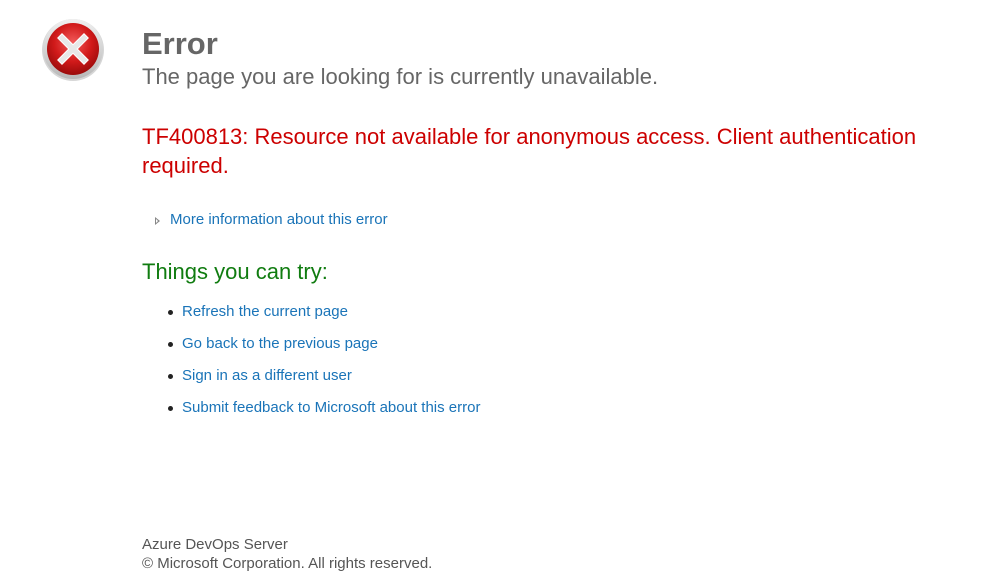 The width and height of the screenshot is (993, 574). What do you see at coordinates (73, 50) in the screenshot?
I see `error-x-icon` at bounding box center [73, 50].